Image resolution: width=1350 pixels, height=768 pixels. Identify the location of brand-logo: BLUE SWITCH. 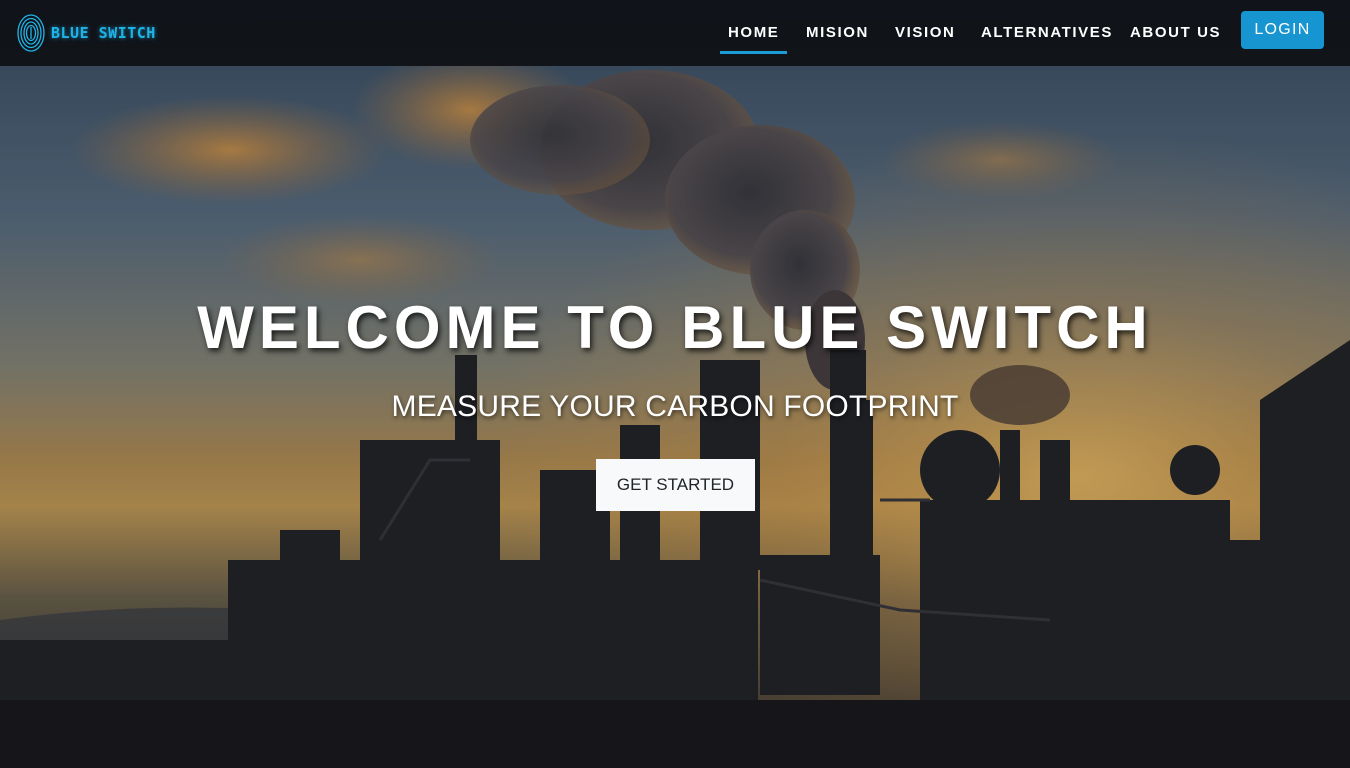
(86, 33).